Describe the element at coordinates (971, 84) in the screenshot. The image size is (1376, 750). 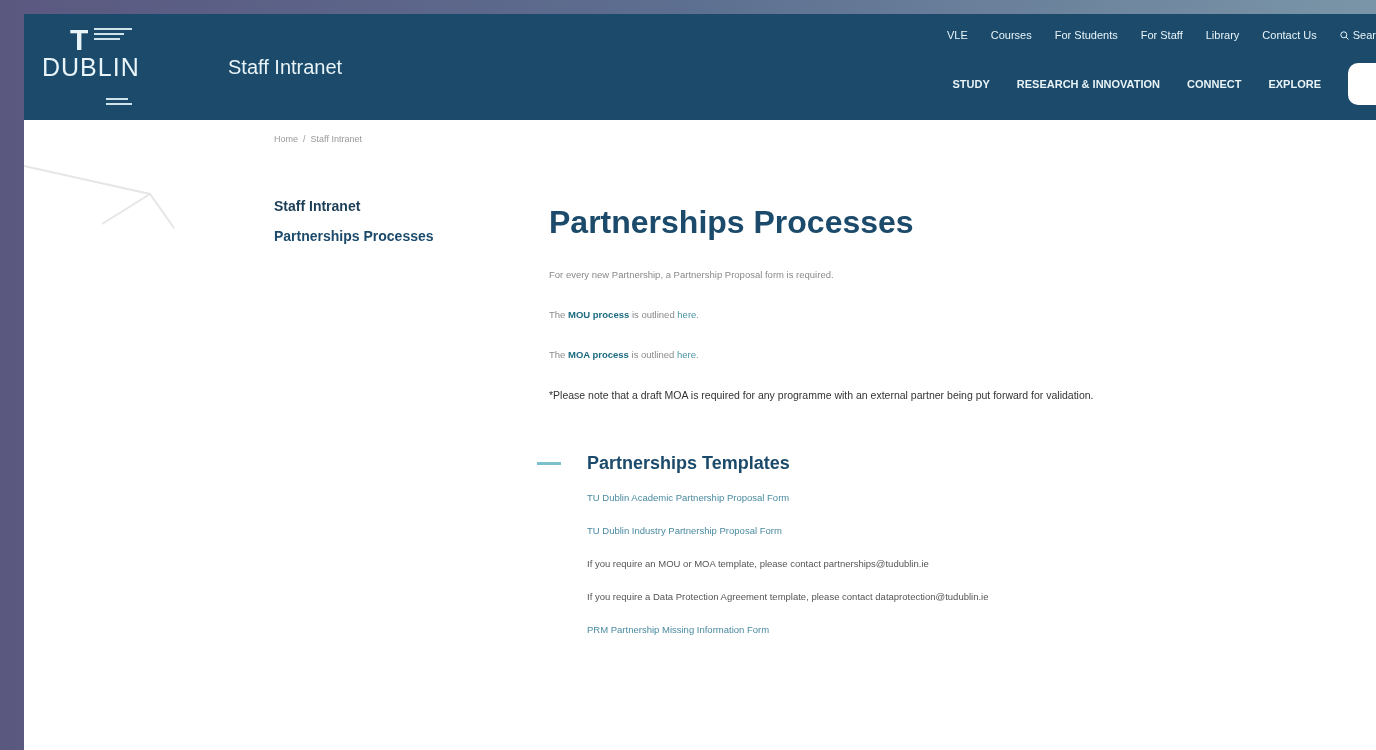
I see `main-nav-link: STUDY` at that location.